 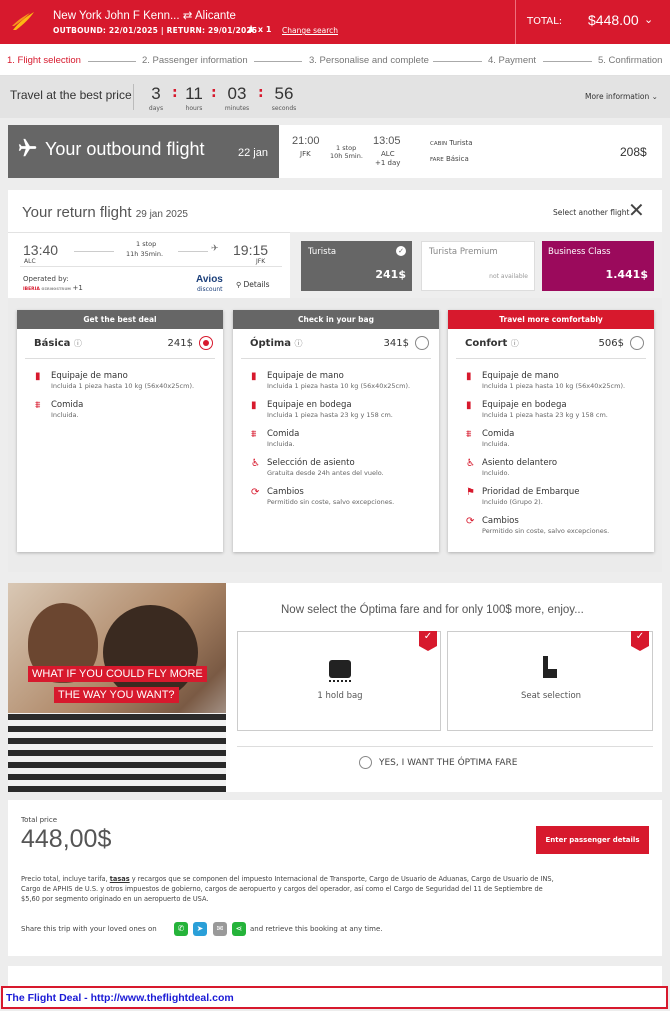 What do you see at coordinates (120, 879) in the screenshot?
I see `tasas-link: tasas` at bounding box center [120, 879].